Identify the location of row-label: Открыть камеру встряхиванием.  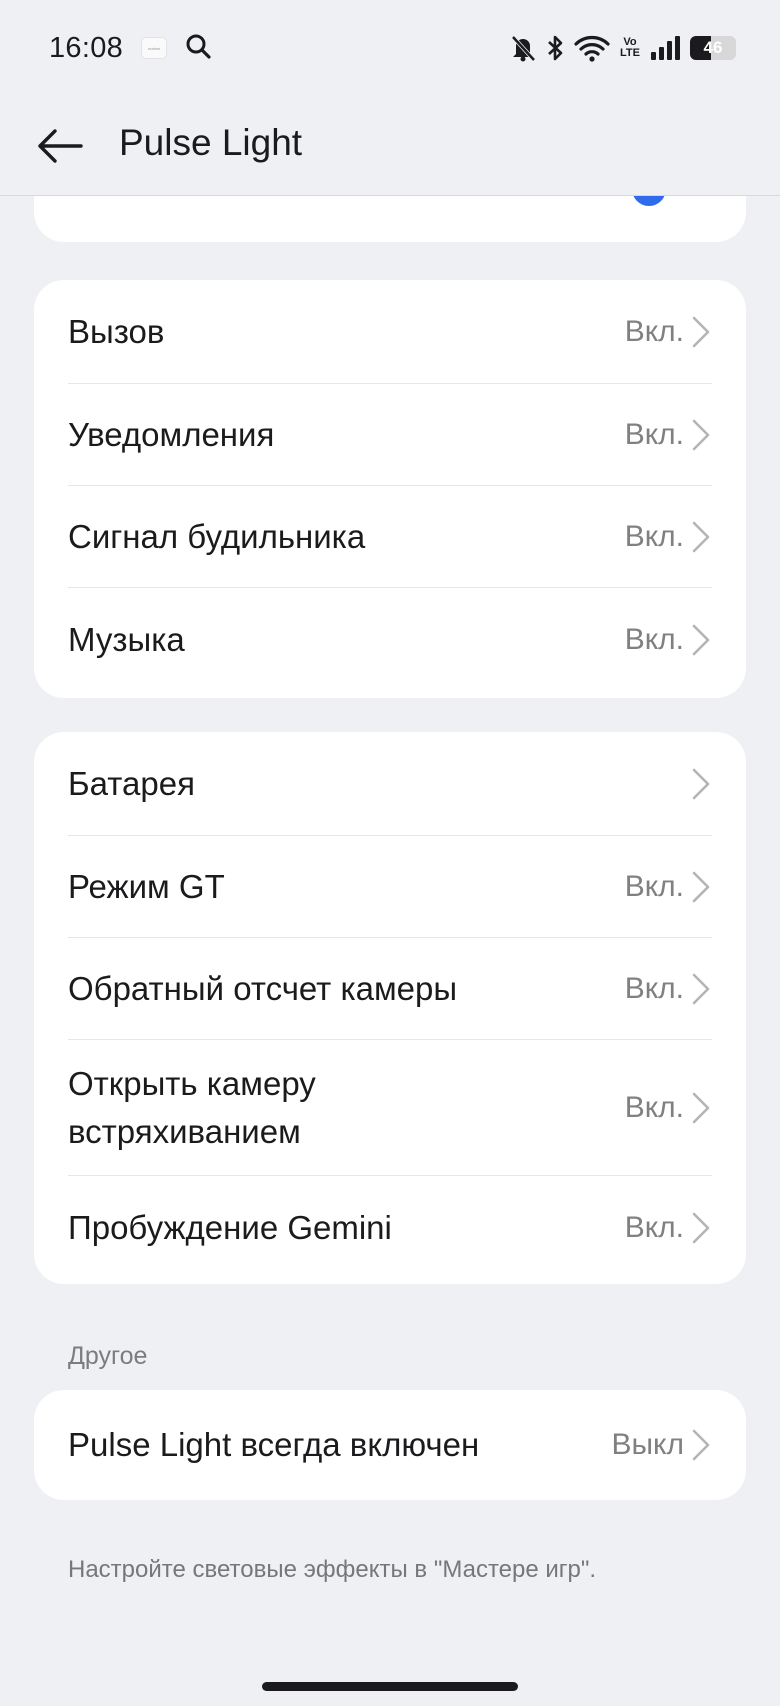
(192, 1108).